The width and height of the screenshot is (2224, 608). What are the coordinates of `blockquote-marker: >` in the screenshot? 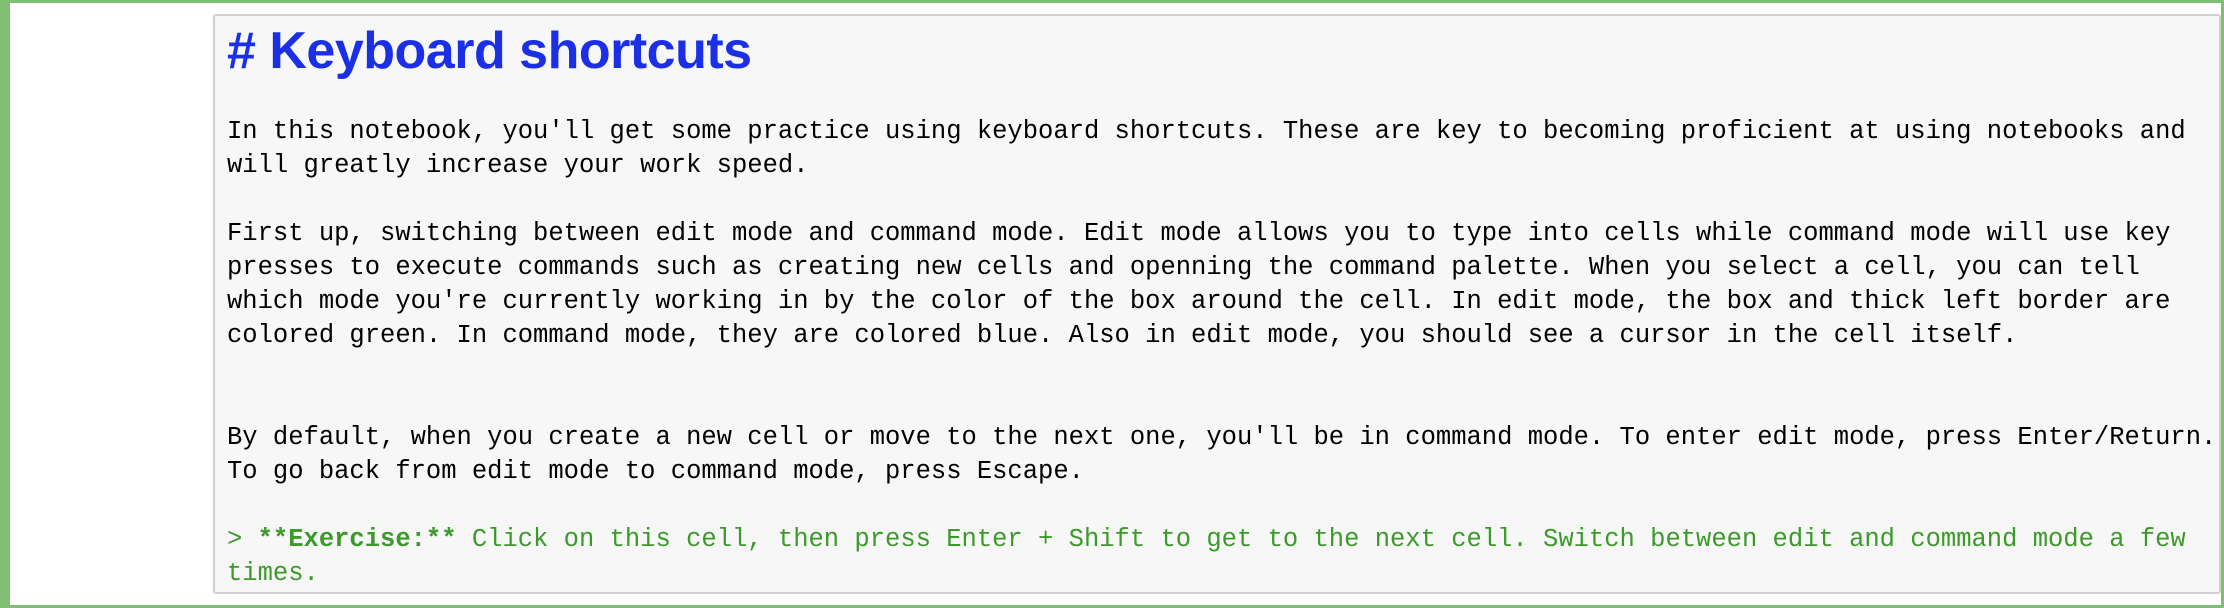 It's located at (242, 539).